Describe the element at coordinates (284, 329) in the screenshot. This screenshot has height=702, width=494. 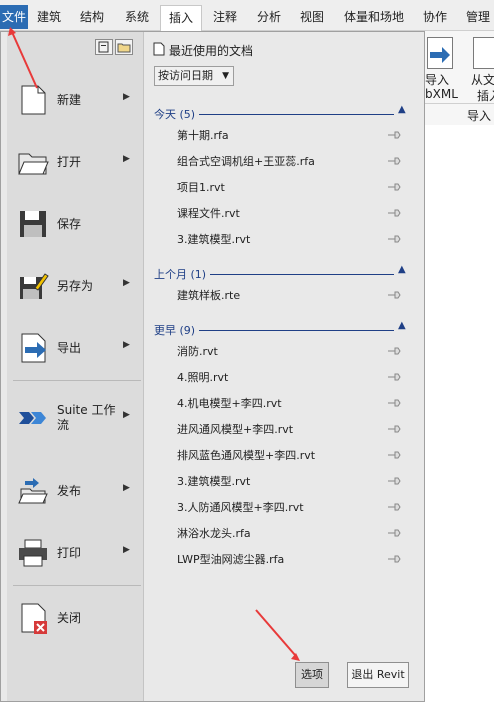
I see `group-header-earlier: 更早 (9) ▲` at that location.